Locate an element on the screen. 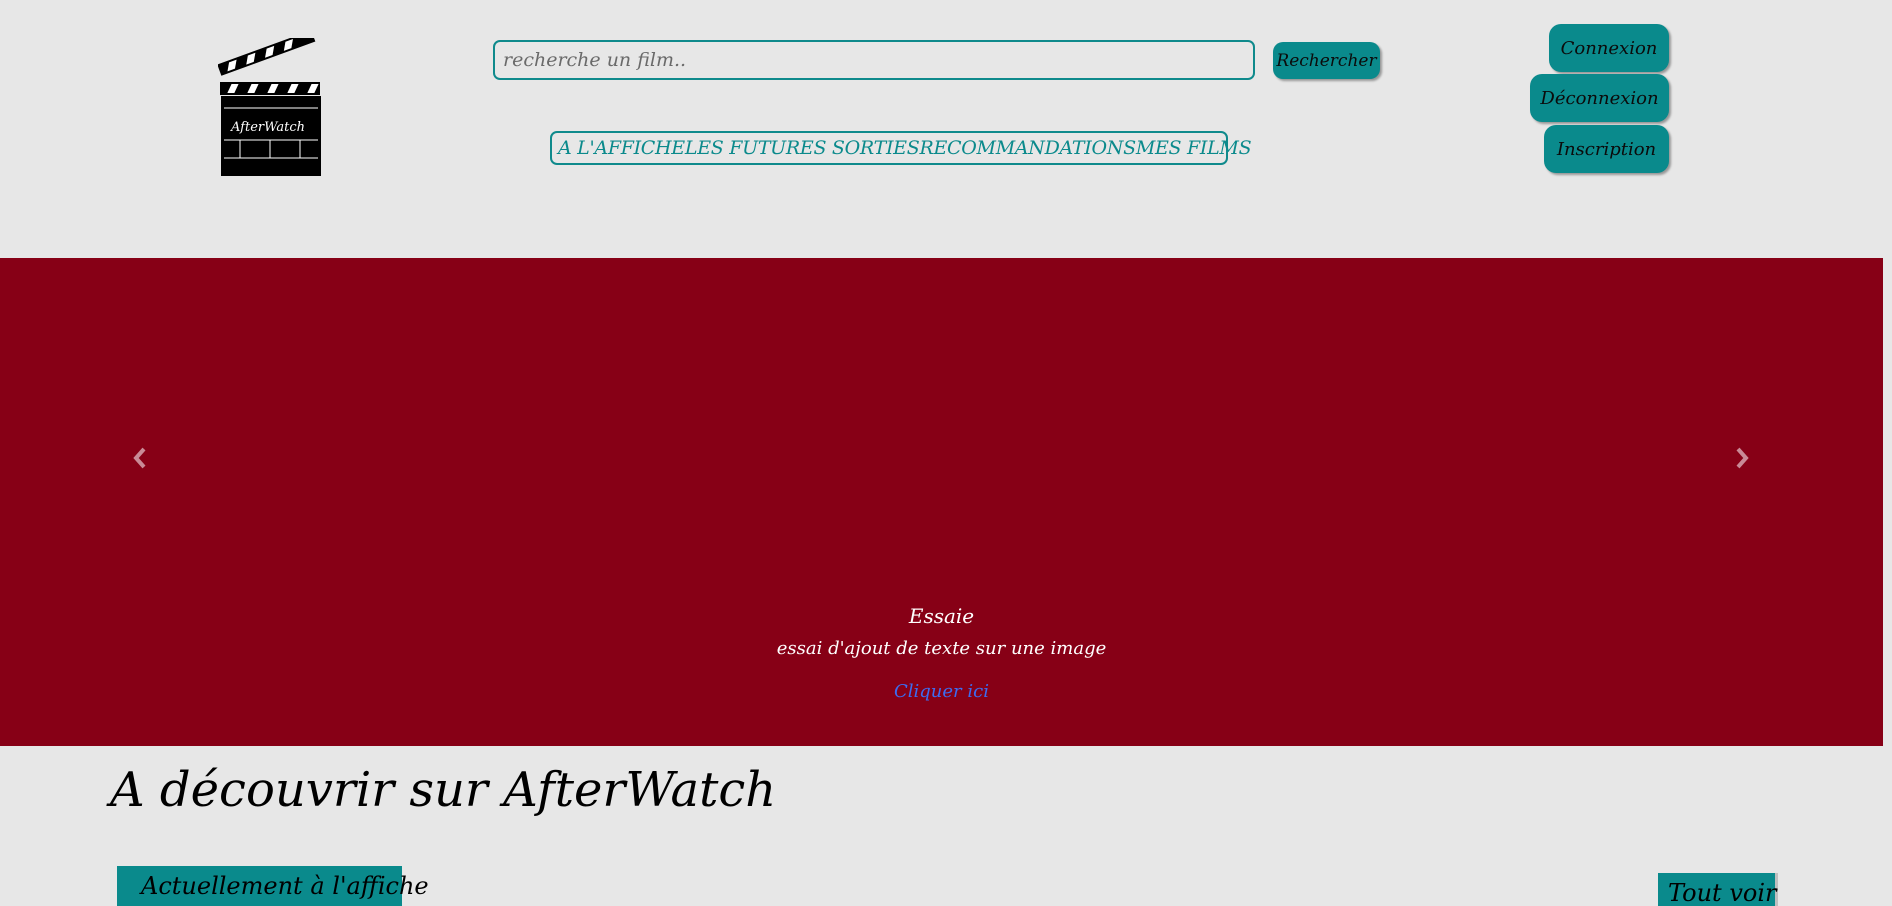  carousel-caption-title: Essaie is located at coordinates (941, 616).